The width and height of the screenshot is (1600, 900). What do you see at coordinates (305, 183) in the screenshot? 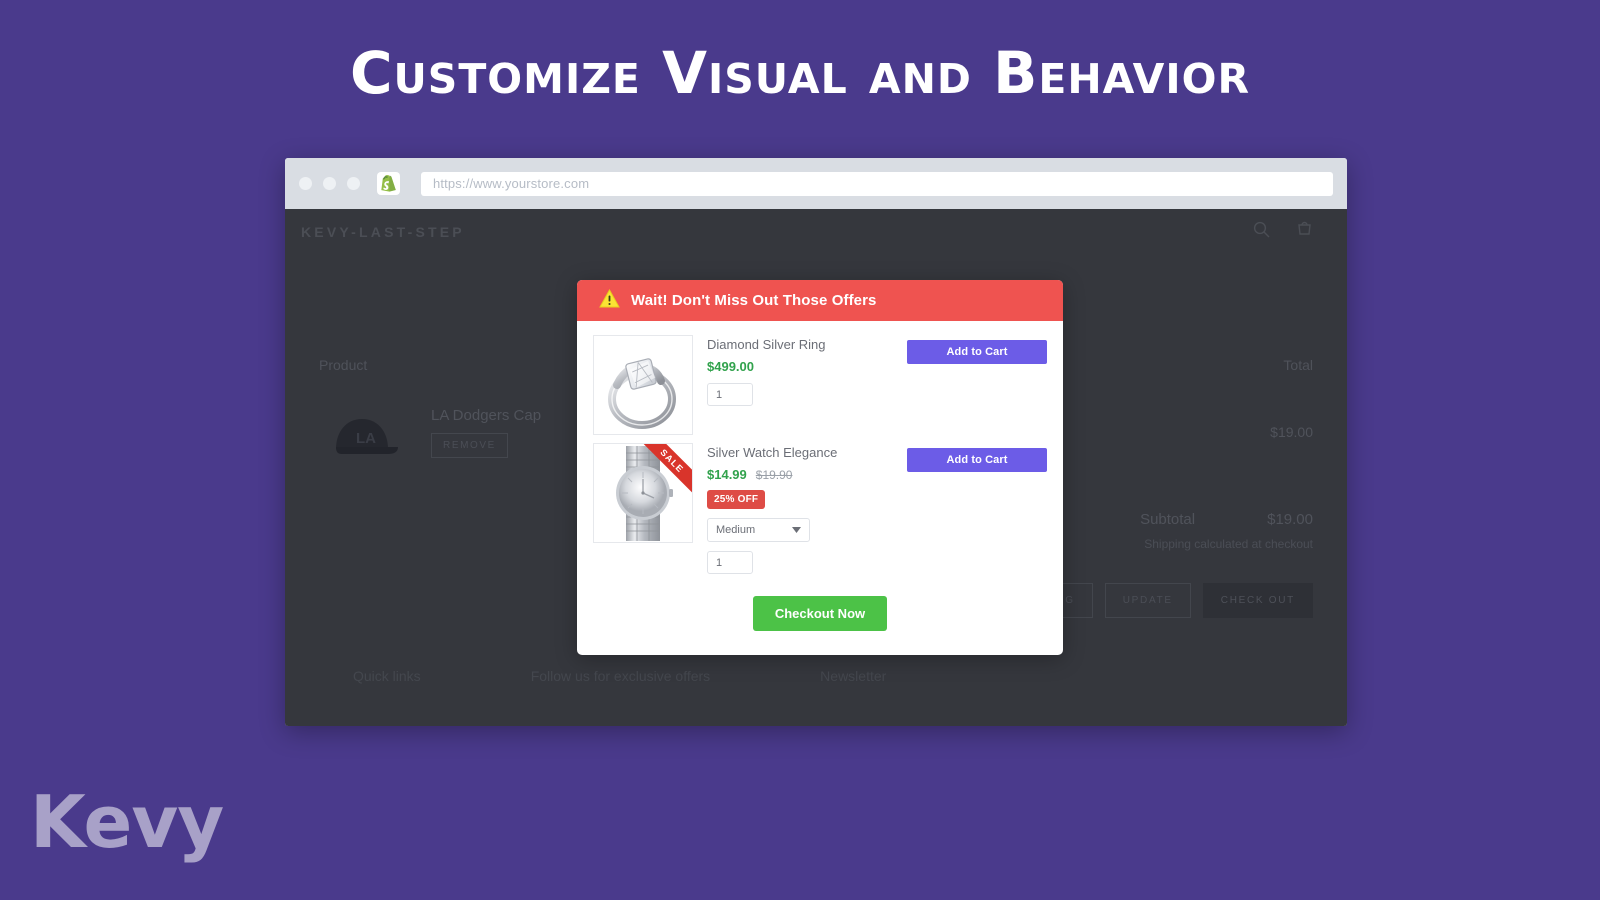
I see `window-close-dot` at bounding box center [305, 183].